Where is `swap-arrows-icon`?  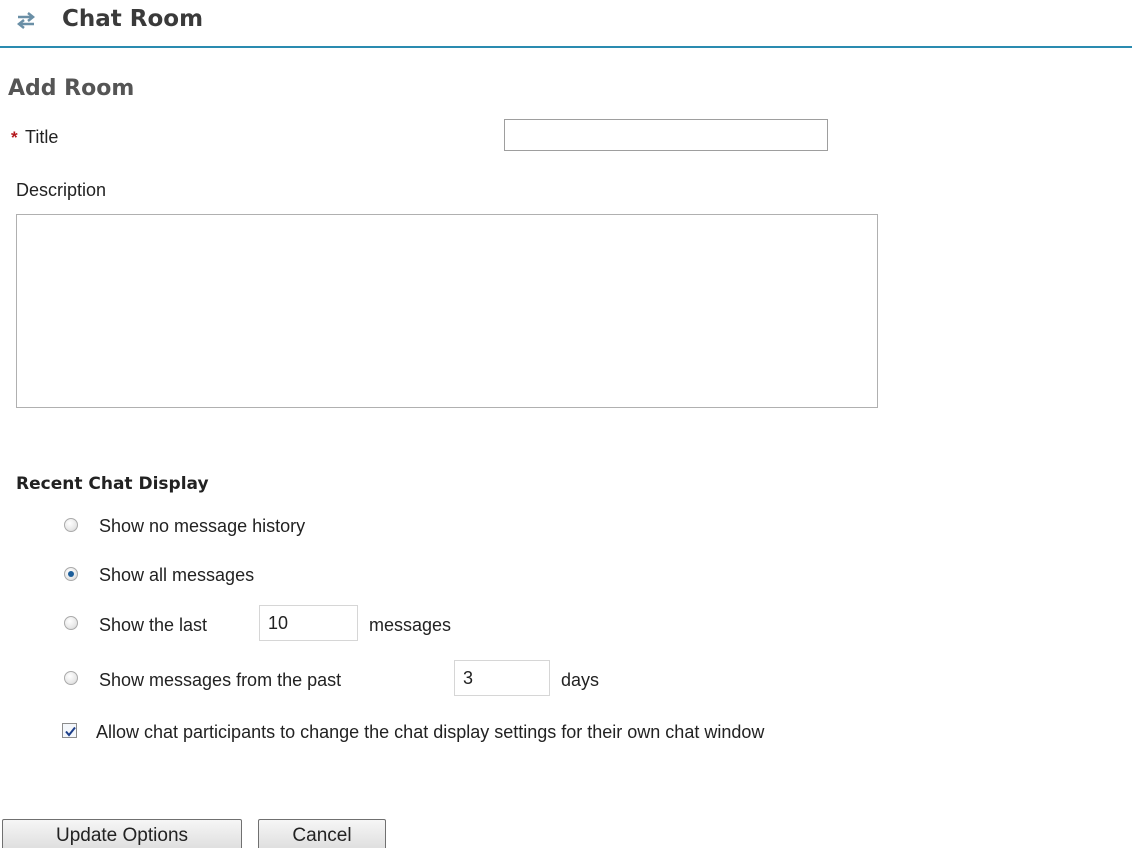
swap-arrows-icon is located at coordinates (26, 20).